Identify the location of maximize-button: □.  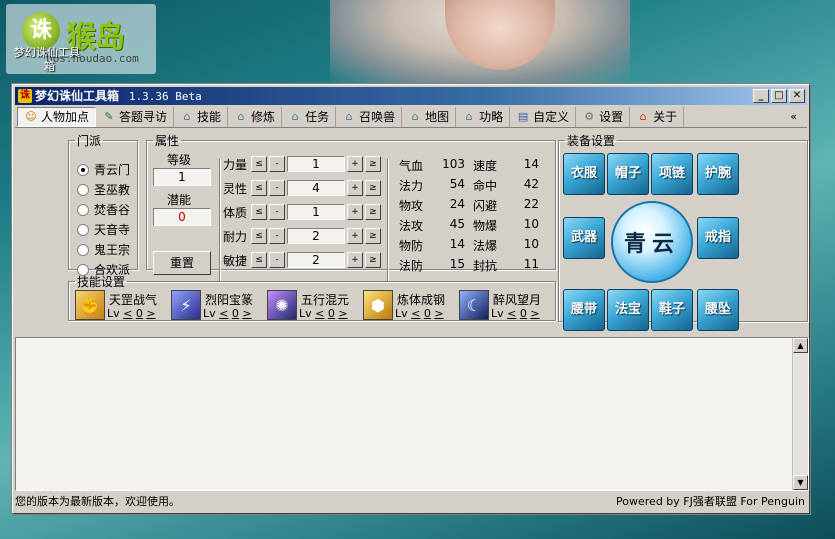
(779, 96).